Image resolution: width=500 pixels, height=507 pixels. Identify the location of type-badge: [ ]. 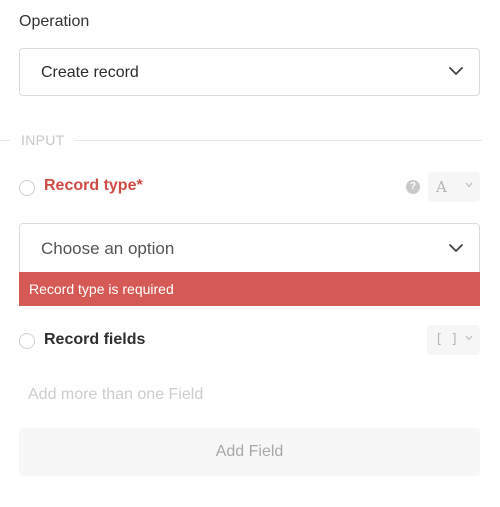
(447, 339).